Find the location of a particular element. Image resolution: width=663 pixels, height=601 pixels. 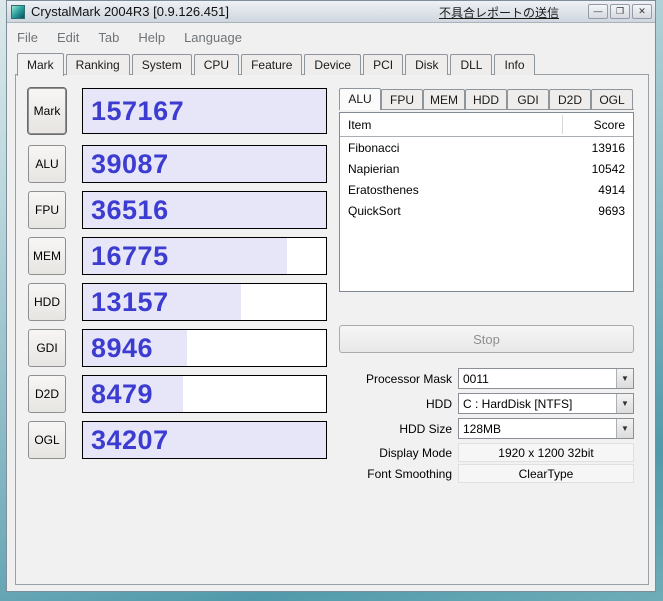

detail-tab-gdi: GDI is located at coordinates (528, 99).